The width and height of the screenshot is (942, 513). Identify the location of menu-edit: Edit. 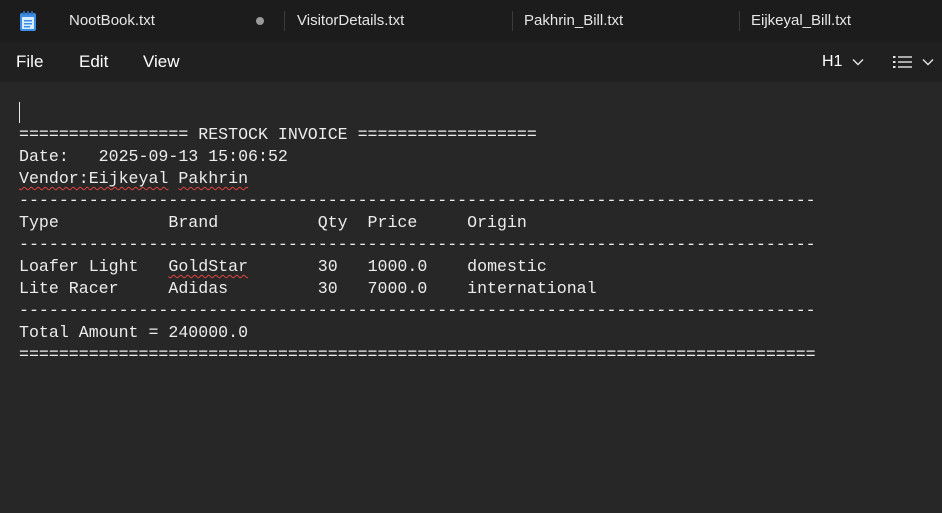
(93, 62).